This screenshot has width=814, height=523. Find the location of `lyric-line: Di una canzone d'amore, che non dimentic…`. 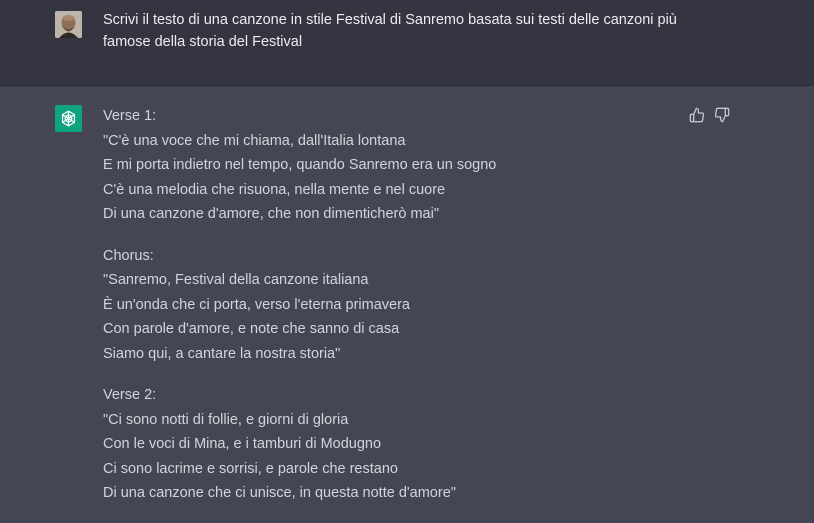

lyric-line: Di una canzone d'amore, che non dimentic… is located at coordinates (271, 214).